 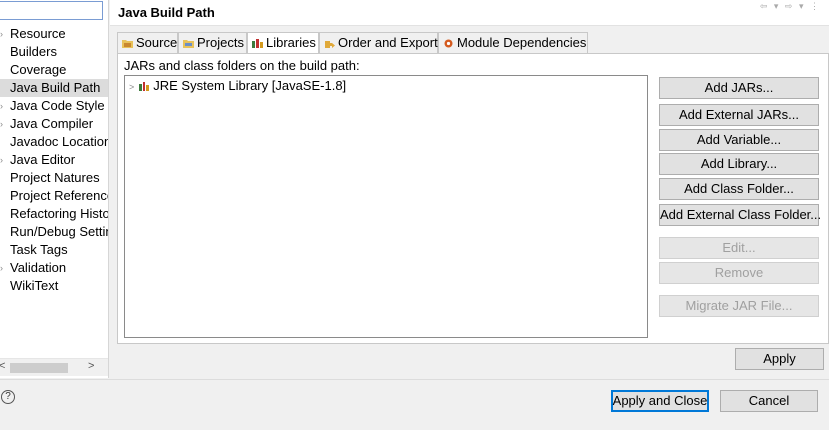 I want to click on sidebar-item-label: Validation, so click(x=38, y=267).